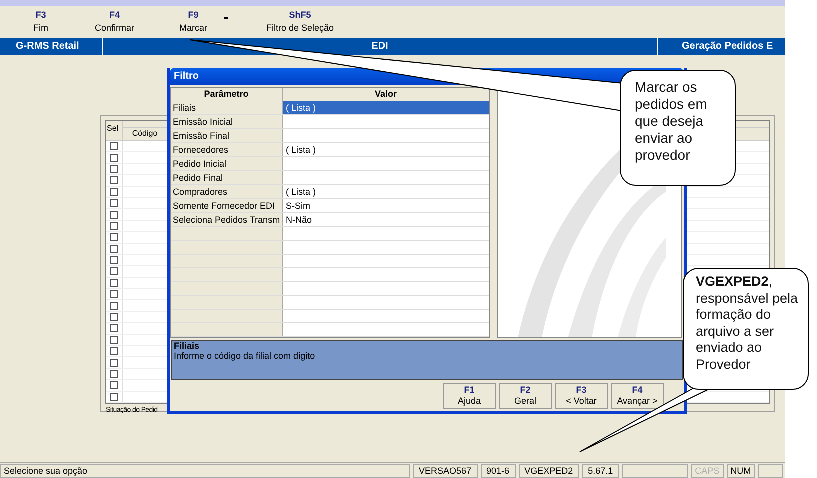 The height and width of the screenshot is (478, 817). Describe the element at coordinates (330, 206) in the screenshot. I see `parameter-row: Somente Fornecedor EDI S-Sim` at that location.